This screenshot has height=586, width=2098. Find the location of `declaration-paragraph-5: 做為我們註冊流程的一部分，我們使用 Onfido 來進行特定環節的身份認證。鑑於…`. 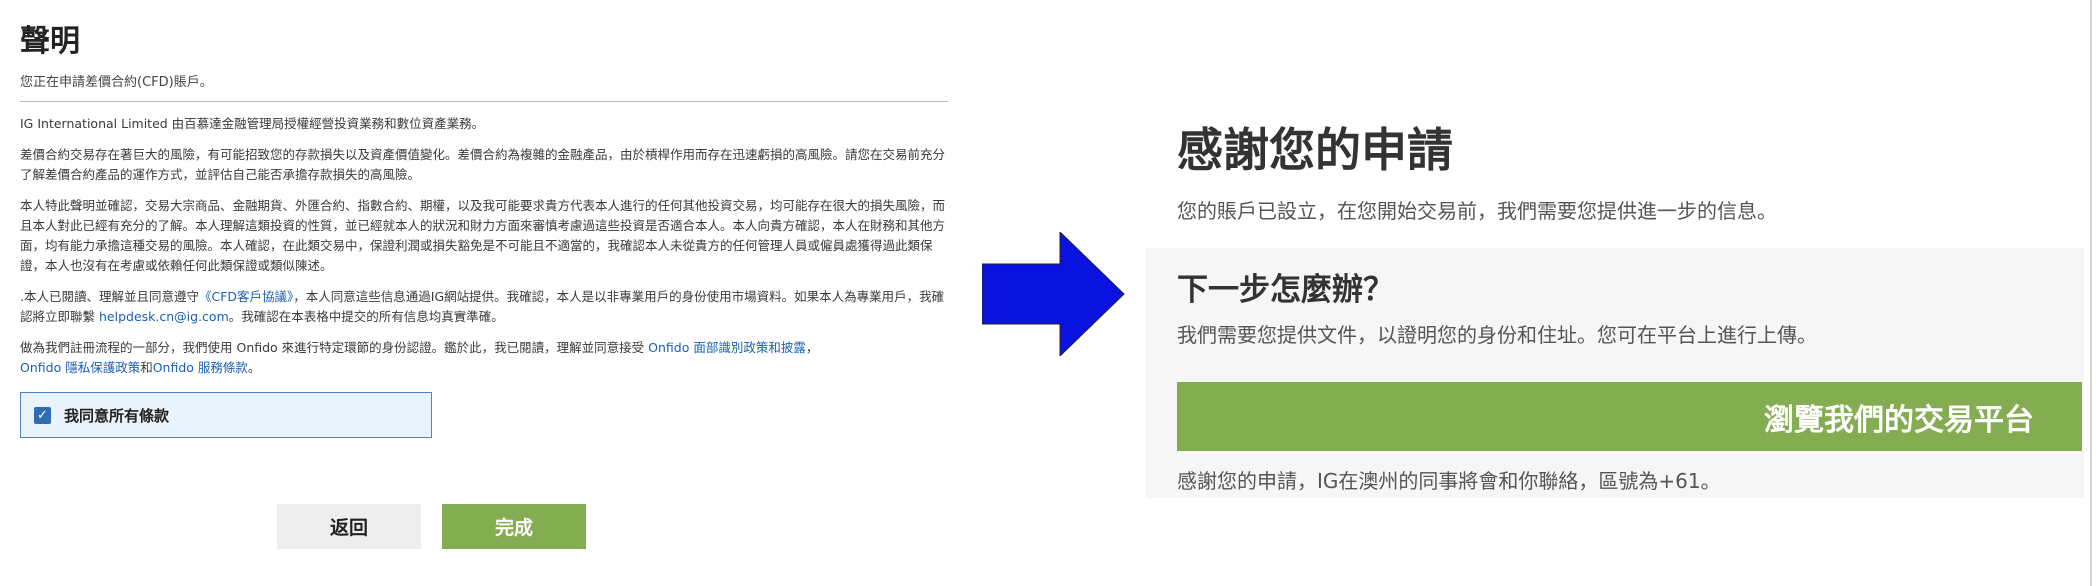

declaration-paragraph-5: 做為我們註冊流程的一部分，我們使用 Onfido 來進行特定環節的身份認證。鑑於… is located at coordinates (485, 358).